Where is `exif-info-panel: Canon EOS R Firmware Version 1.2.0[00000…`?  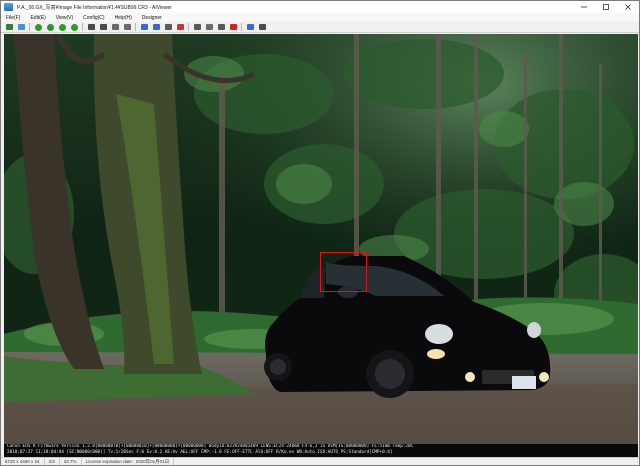 exif-info-panel: Canon EOS R Firmware Version 1.2.0[00000… is located at coordinates (321, 450).